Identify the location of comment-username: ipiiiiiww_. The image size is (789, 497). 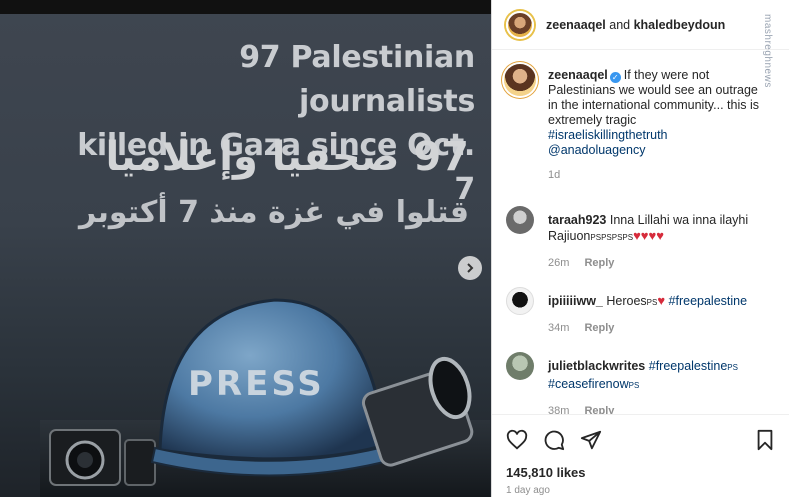
(575, 301).